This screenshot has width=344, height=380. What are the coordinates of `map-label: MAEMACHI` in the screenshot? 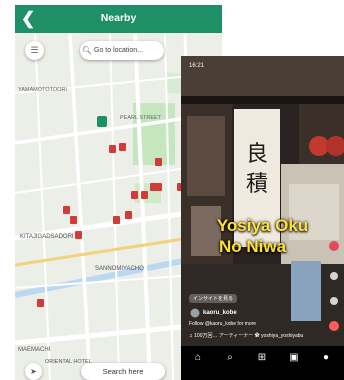 It's located at (34, 350).